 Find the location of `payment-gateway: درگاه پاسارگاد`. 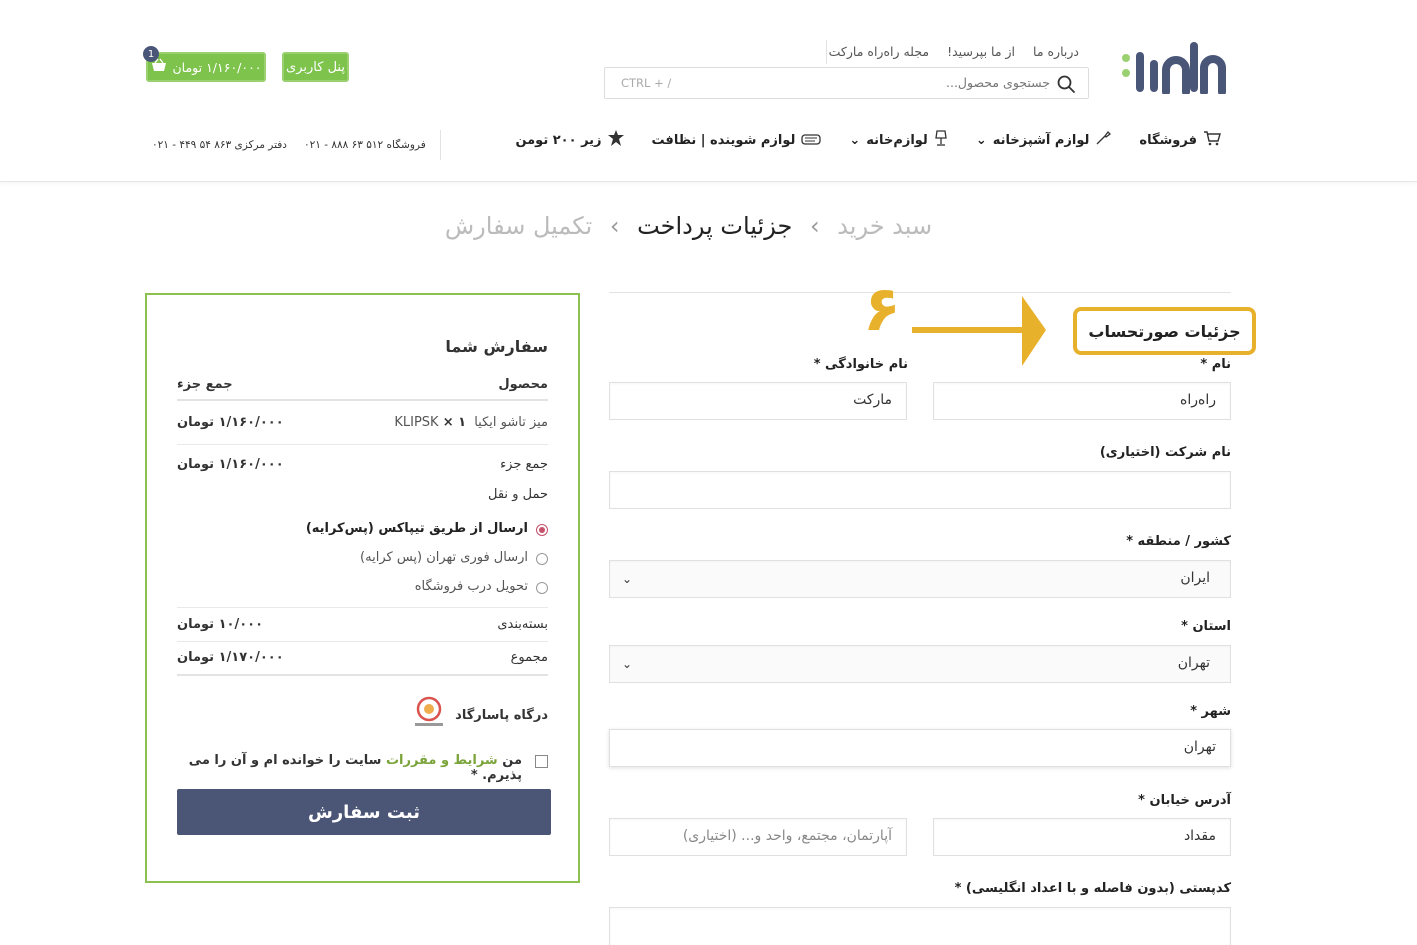

payment-gateway: درگاه پاسارگاد is located at coordinates (362, 715).